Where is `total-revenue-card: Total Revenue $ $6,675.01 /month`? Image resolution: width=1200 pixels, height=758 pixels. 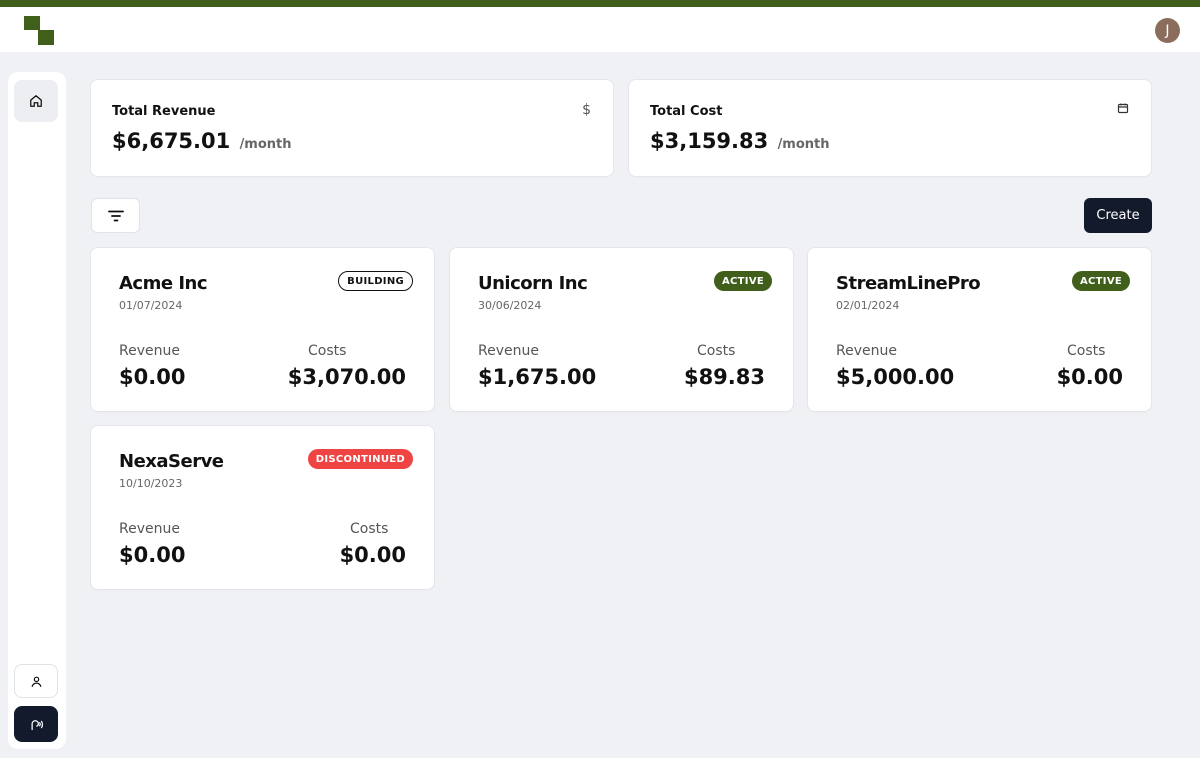 total-revenue-card: Total Revenue $ $6,675.01 /month is located at coordinates (352, 128).